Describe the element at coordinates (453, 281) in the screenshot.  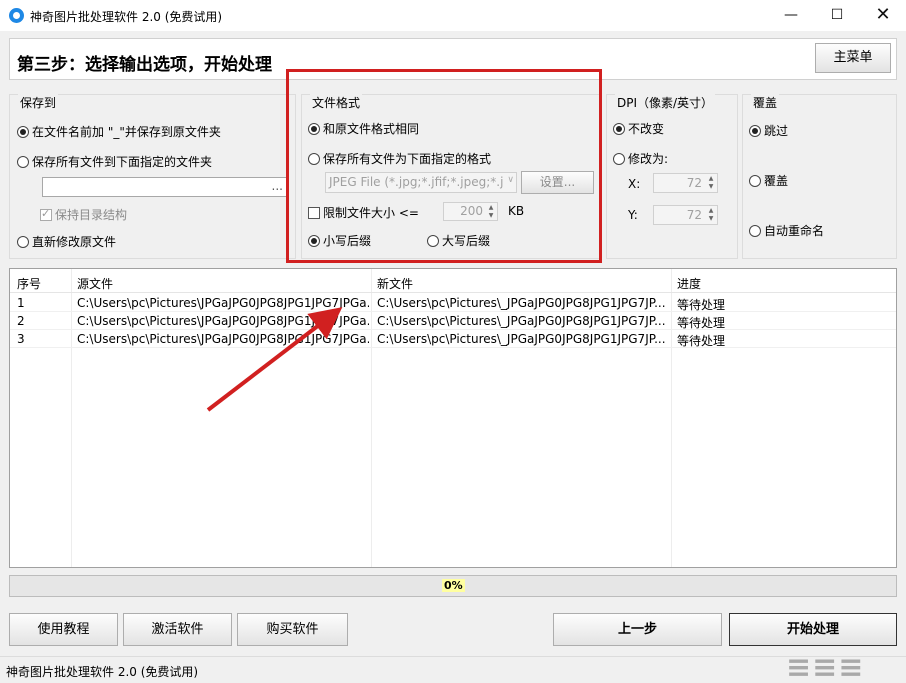
I see `list-header: 序号 源文件 新文件 进度` at that location.